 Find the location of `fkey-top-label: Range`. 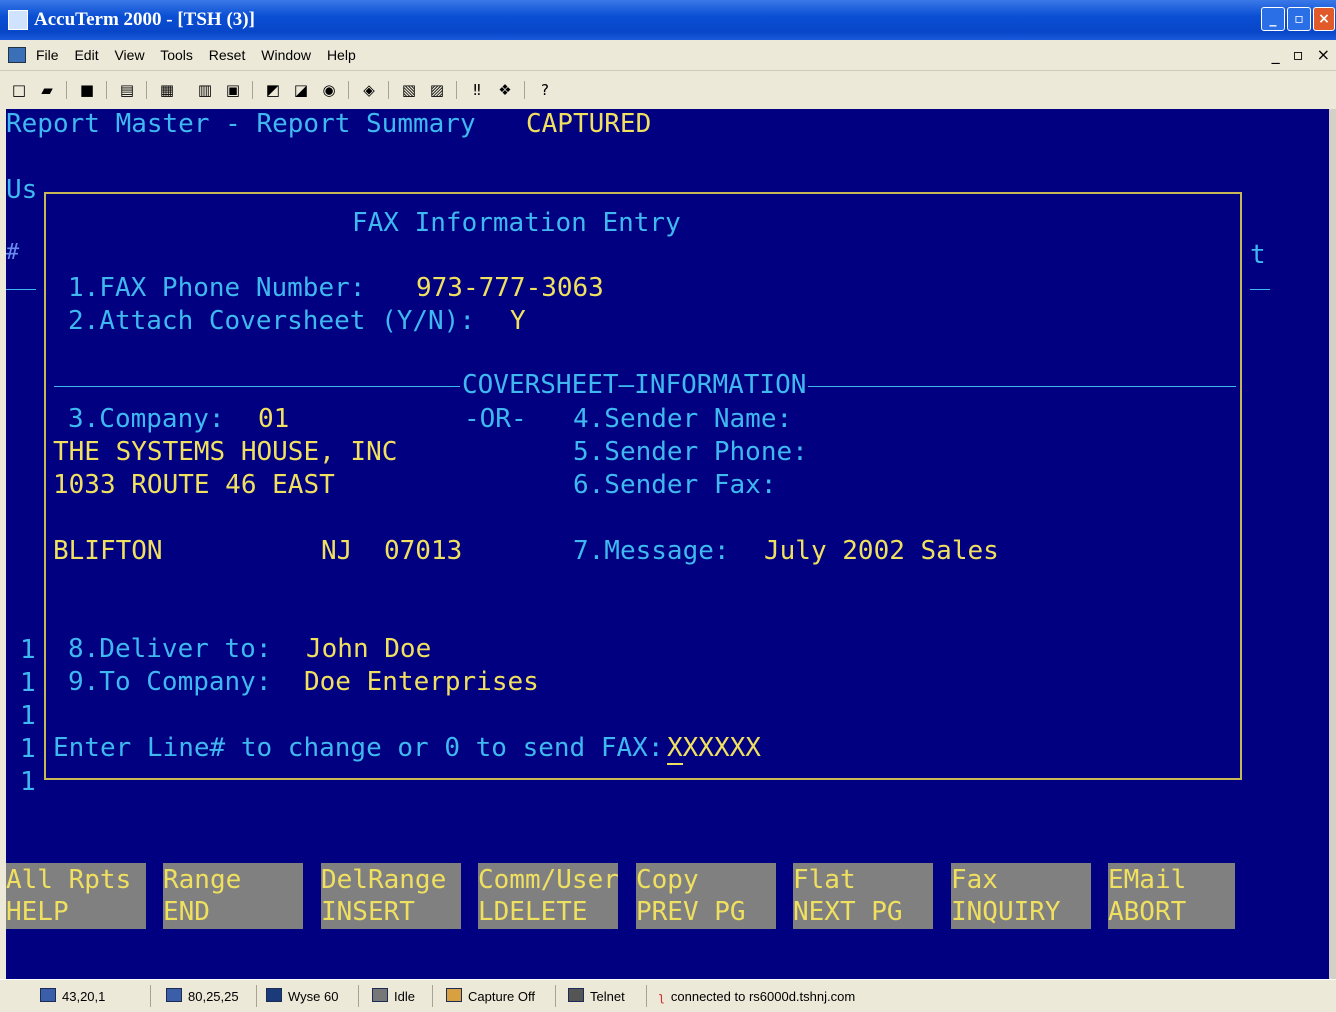

fkey-top-label: Range is located at coordinates (202, 880).